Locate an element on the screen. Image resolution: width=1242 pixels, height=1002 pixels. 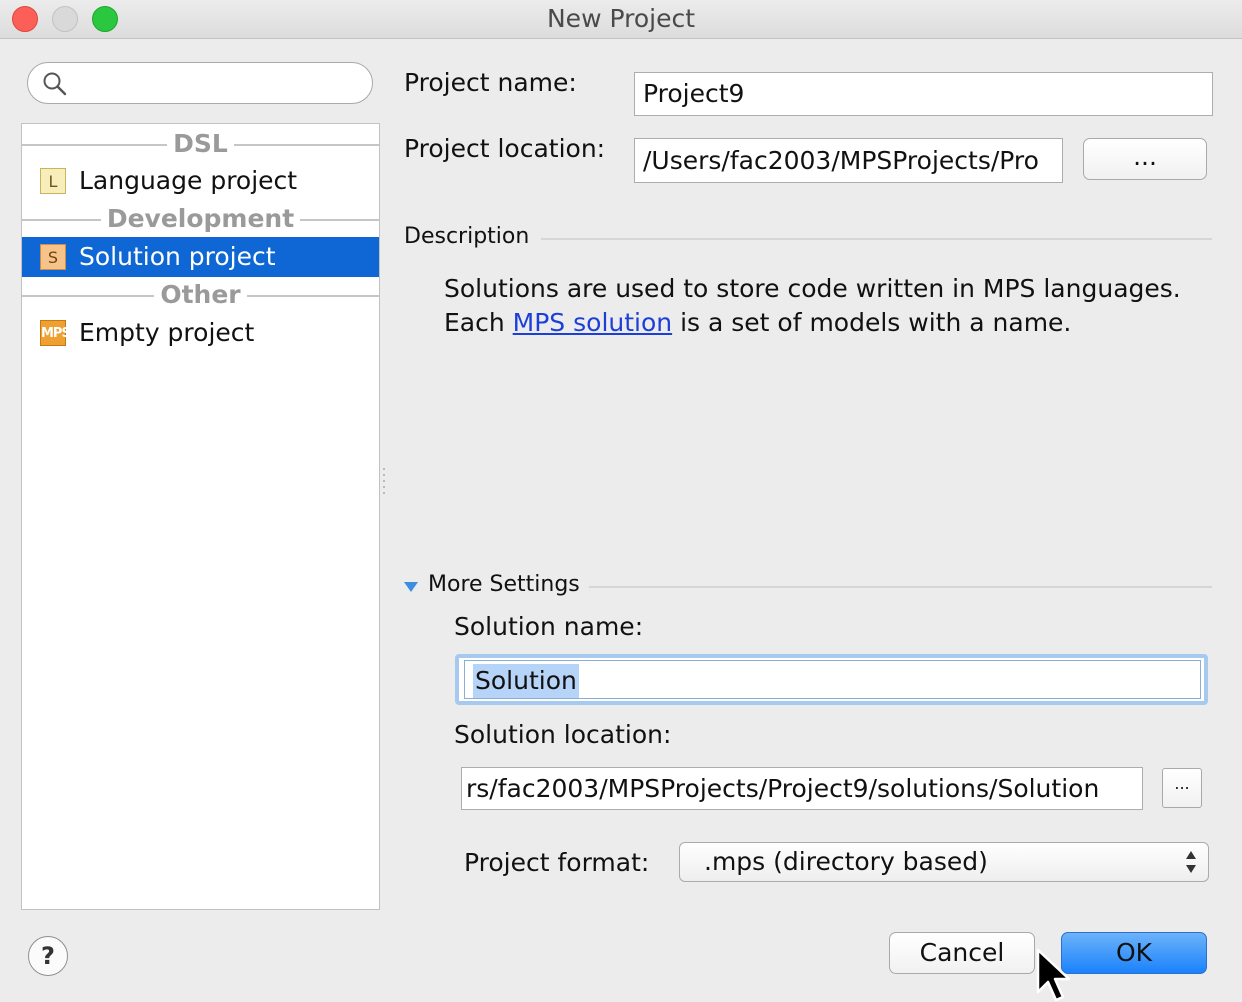
project-format-value: .mps (directory based) is located at coordinates (846, 861).